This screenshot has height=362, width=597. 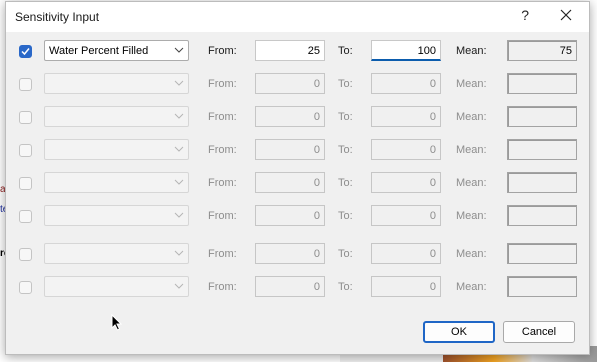 I want to click on title-bar: Sensitivity Input ?, so click(x=297, y=17).